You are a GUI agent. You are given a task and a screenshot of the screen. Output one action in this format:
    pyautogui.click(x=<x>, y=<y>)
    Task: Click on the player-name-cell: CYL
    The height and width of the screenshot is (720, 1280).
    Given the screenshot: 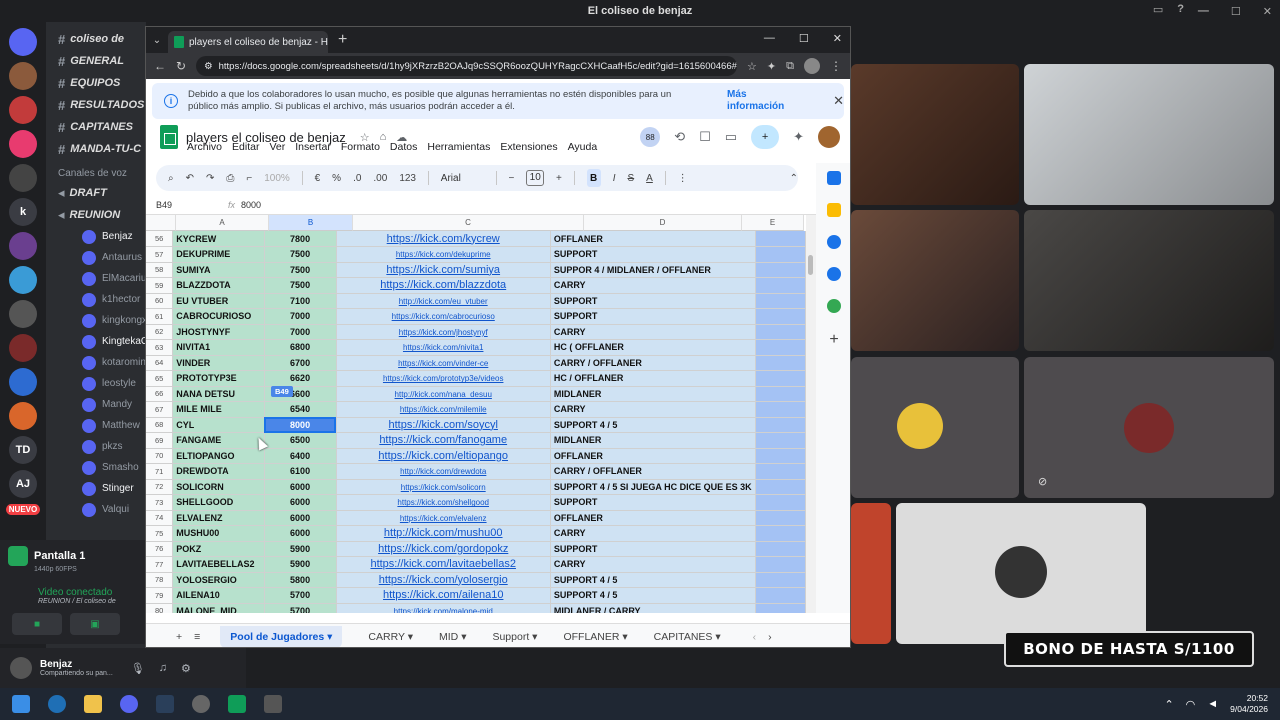 What is the action you would take?
    pyautogui.click(x=218, y=425)
    